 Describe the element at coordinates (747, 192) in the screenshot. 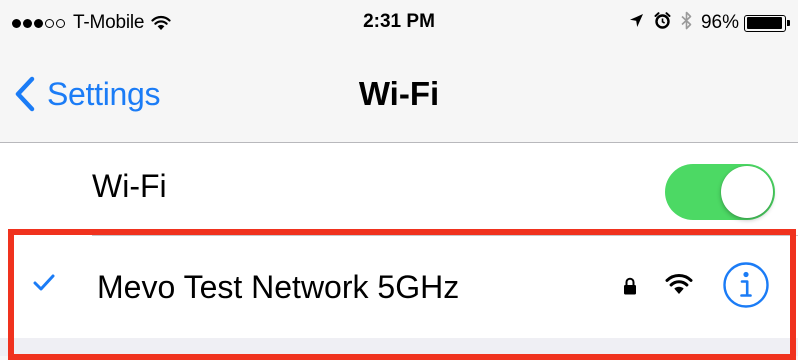

I see `toggle-knob` at that location.